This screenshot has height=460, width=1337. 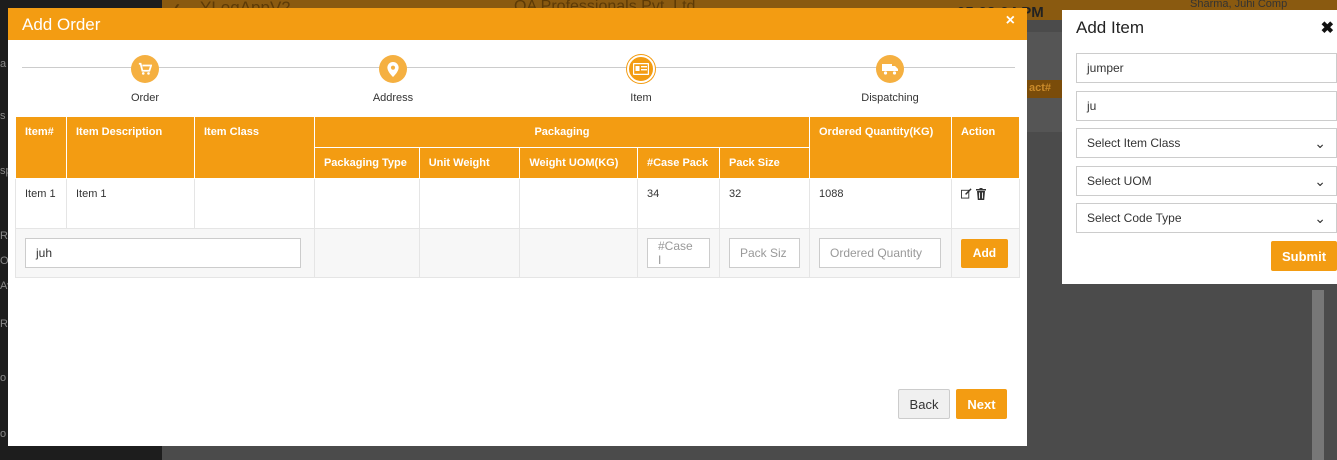 What do you see at coordinates (764, 203) in the screenshot?
I see `cell-pack-size: 32` at bounding box center [764, 203].